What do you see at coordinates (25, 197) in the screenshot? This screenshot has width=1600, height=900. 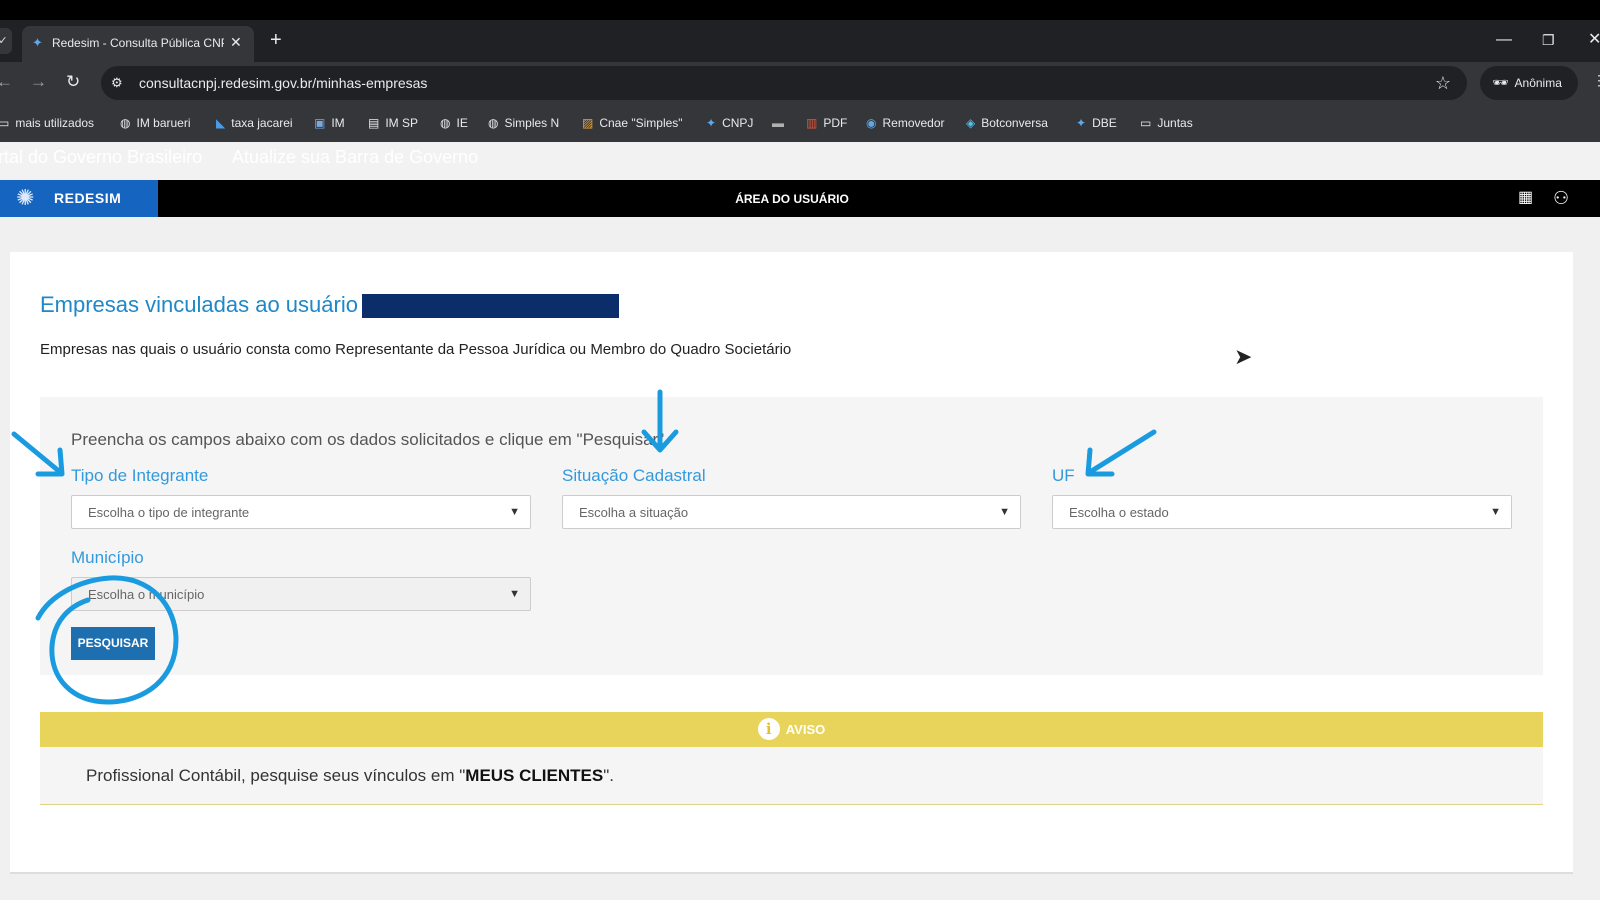 I see `globe-logo-icon: ✺` at bounding box center [25, 197].